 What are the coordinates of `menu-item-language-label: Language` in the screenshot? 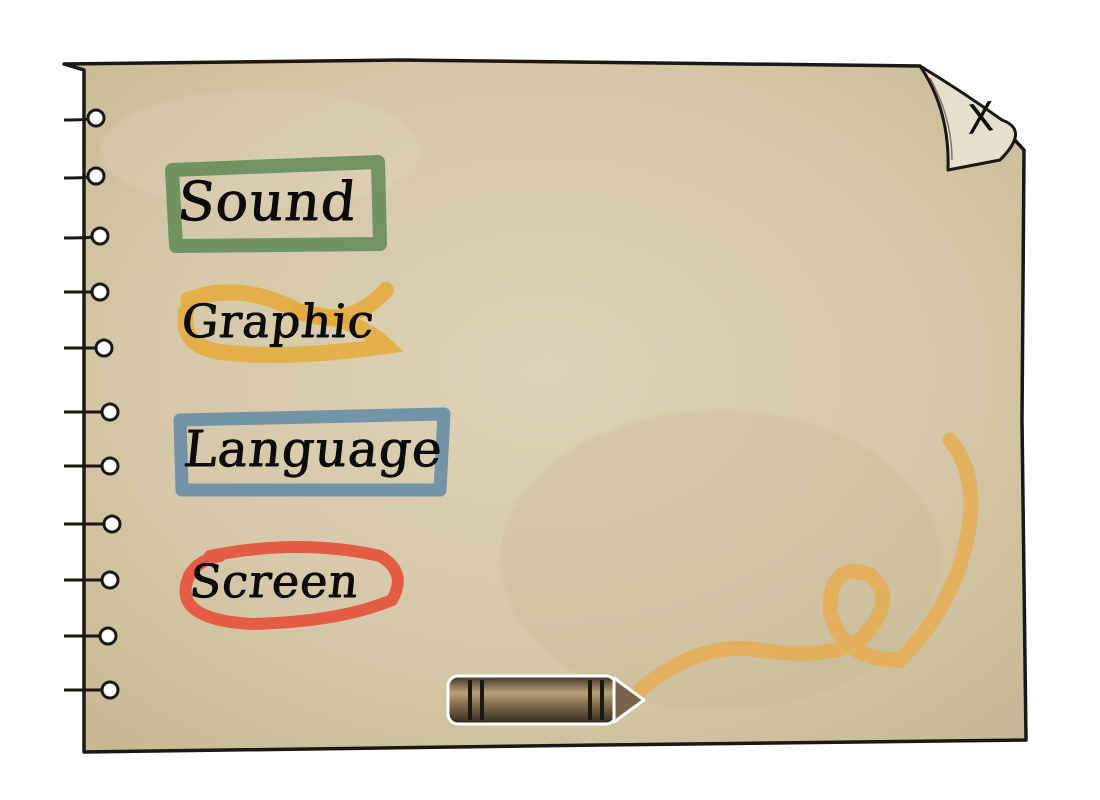 It's located at (313, 449).